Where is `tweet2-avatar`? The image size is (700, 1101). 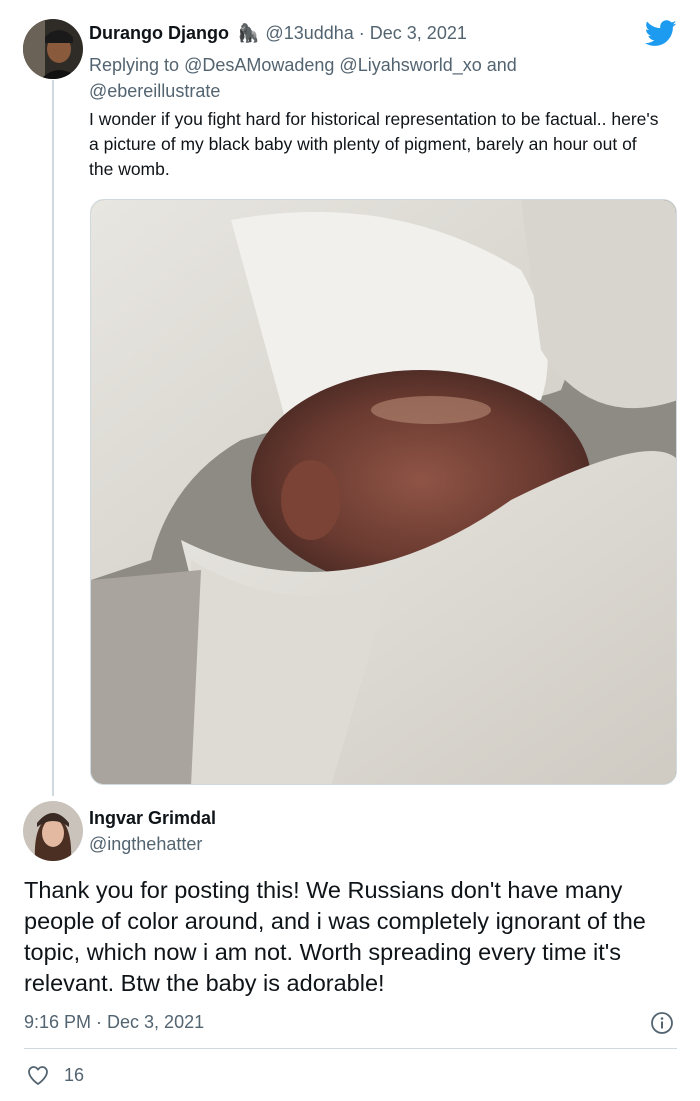
tweet2-avatar is located at coordinates (53, 831).